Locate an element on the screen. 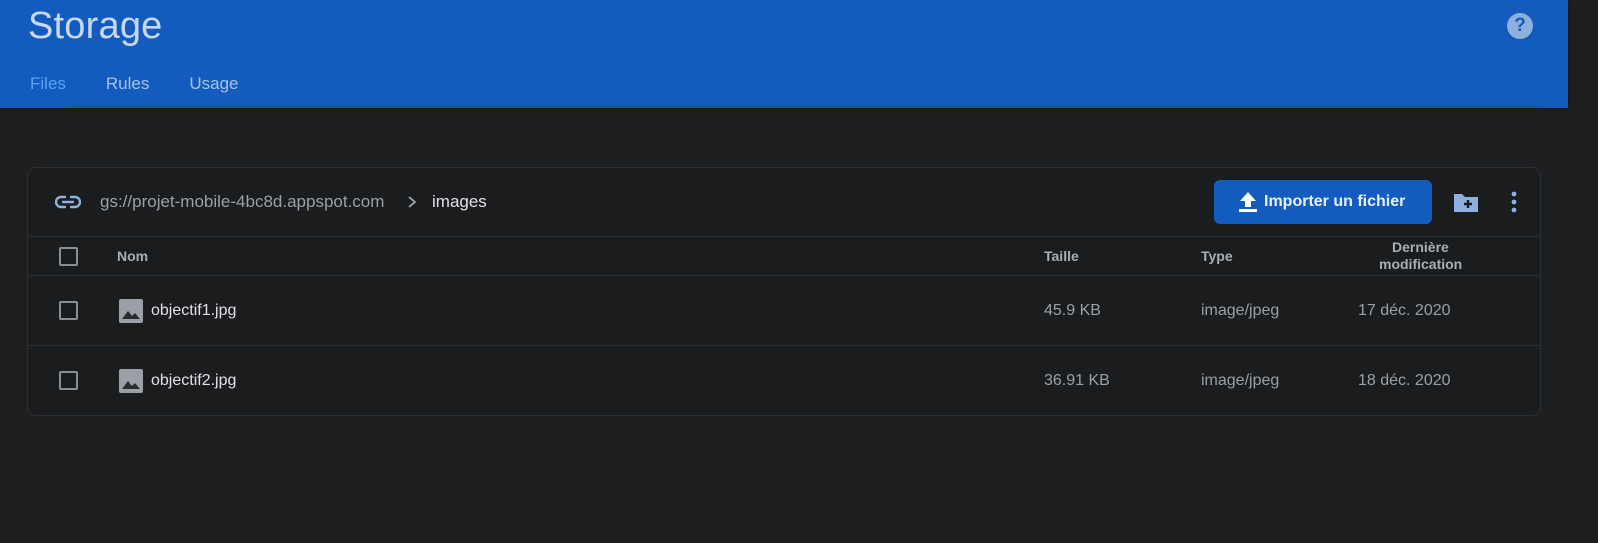  file-name: objectif1.jpg is located at coordinates (193, 311).